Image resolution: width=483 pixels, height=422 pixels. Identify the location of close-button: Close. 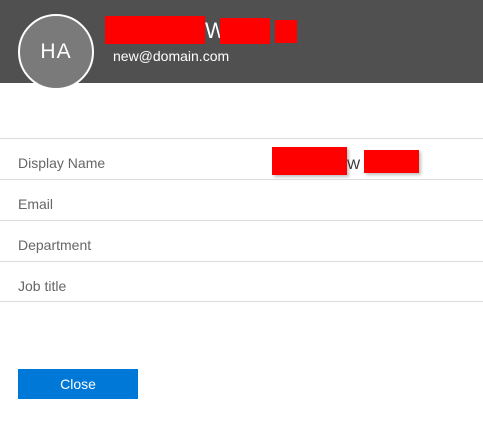
(78, 384).